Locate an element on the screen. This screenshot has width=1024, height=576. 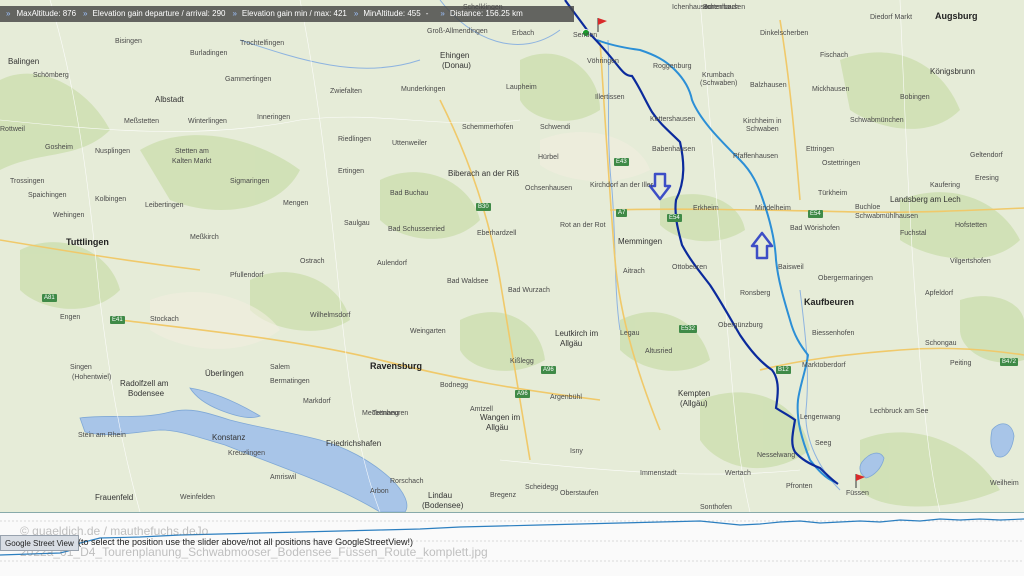
town-label-leibertingen: Leibertingen is located at coordinates (164, 205).